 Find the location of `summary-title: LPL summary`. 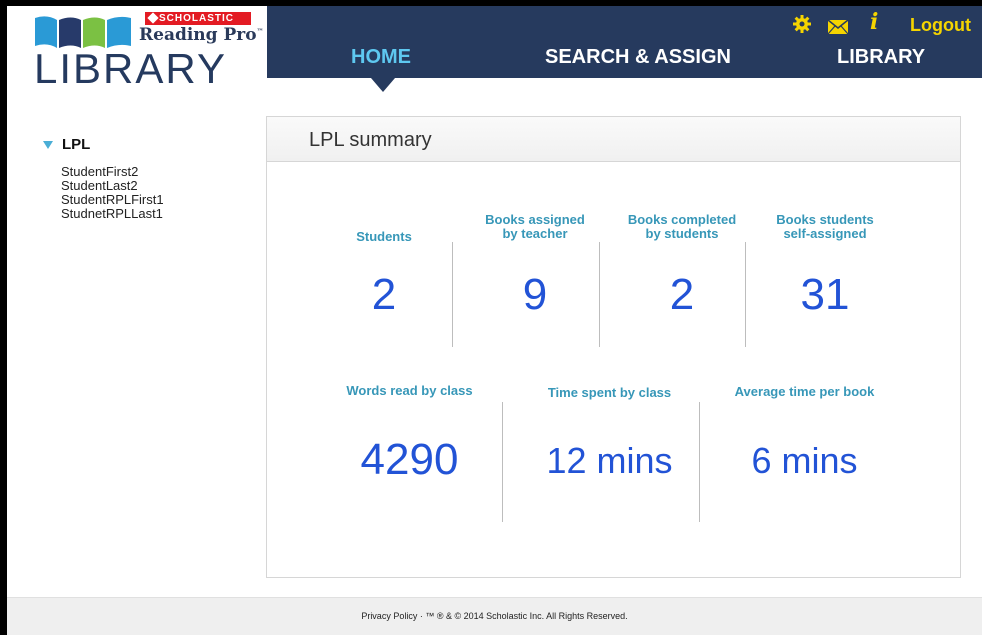

summary-title: LPL summary is located at coordinates (613, 139).